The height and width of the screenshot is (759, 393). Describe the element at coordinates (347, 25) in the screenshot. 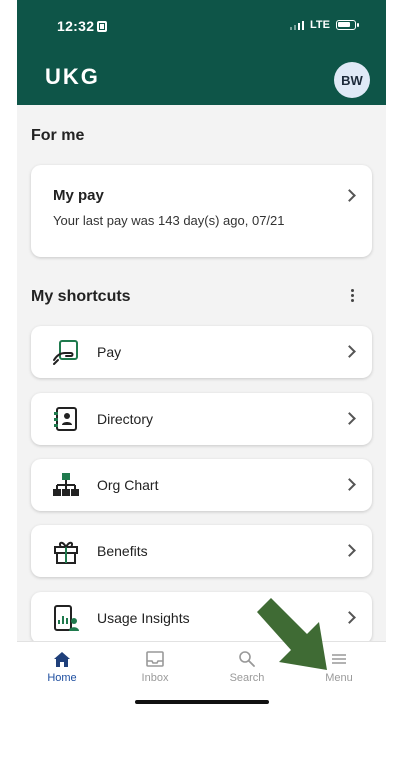

I see `battery-icon` at that location.